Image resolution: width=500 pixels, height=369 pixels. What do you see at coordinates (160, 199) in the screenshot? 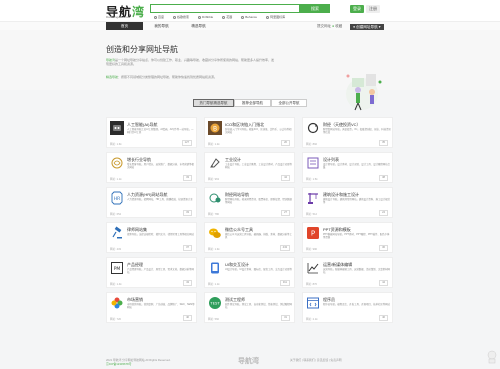
I see `card-description: 人力资源导航，招聘网站、HR工具、薪酬绩效、培训资源大全` at bounding box center [160, 199].